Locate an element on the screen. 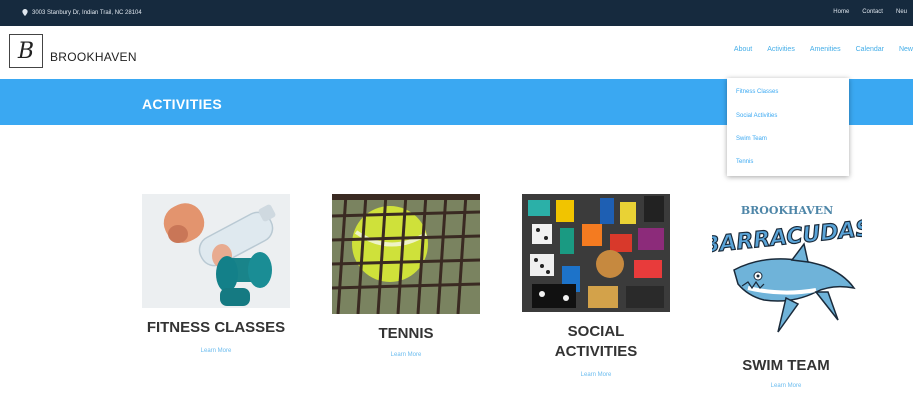  social-games-photo is located at coordinates (596, 253).